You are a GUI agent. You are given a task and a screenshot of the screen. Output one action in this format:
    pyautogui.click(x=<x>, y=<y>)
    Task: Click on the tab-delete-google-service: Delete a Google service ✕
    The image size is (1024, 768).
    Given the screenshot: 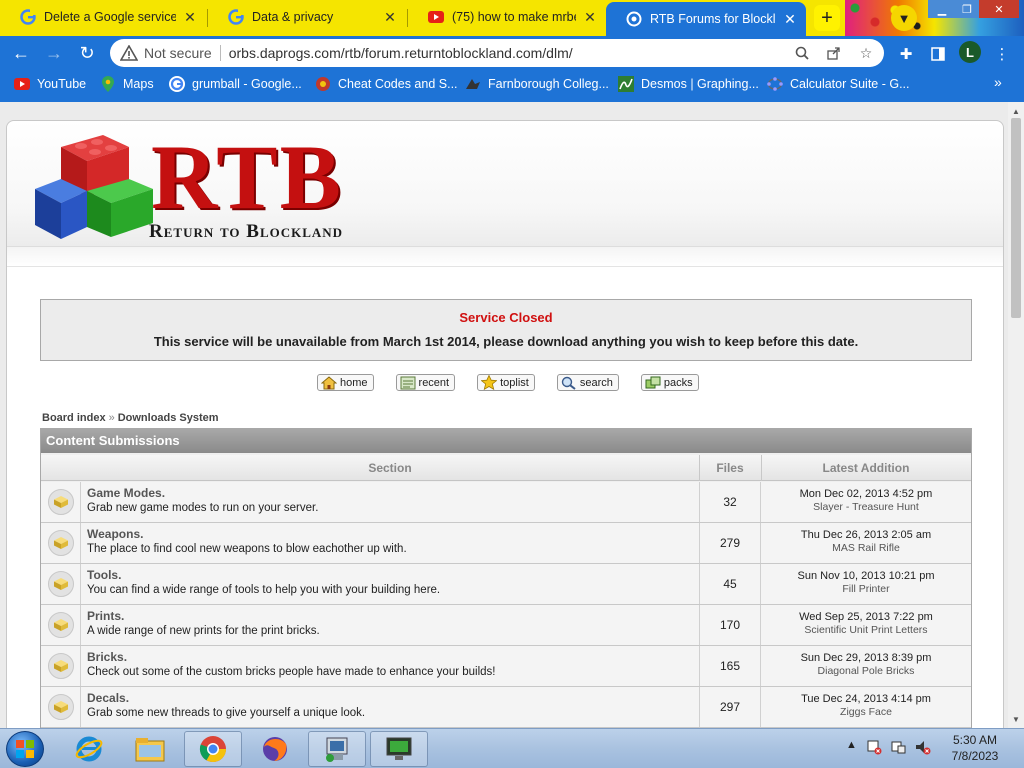 What is the action you would take?
    pyautogui.click(x=103, y=17)
    